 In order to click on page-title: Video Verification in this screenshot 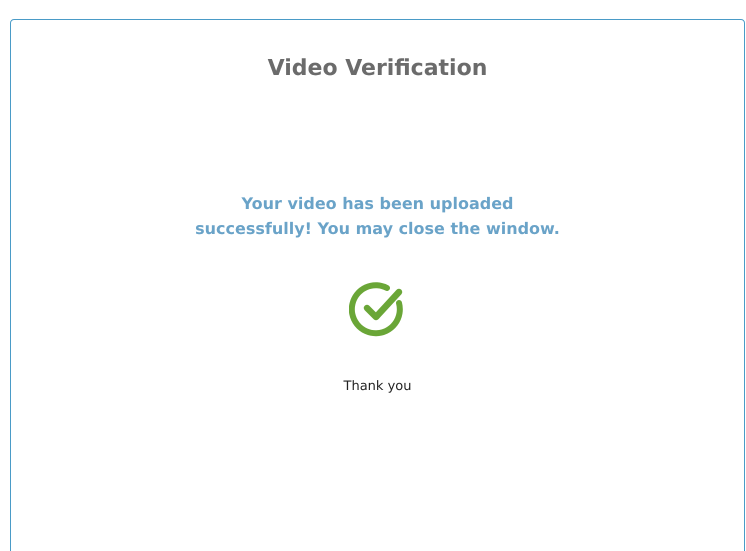, I will do `click(378, 68)`.